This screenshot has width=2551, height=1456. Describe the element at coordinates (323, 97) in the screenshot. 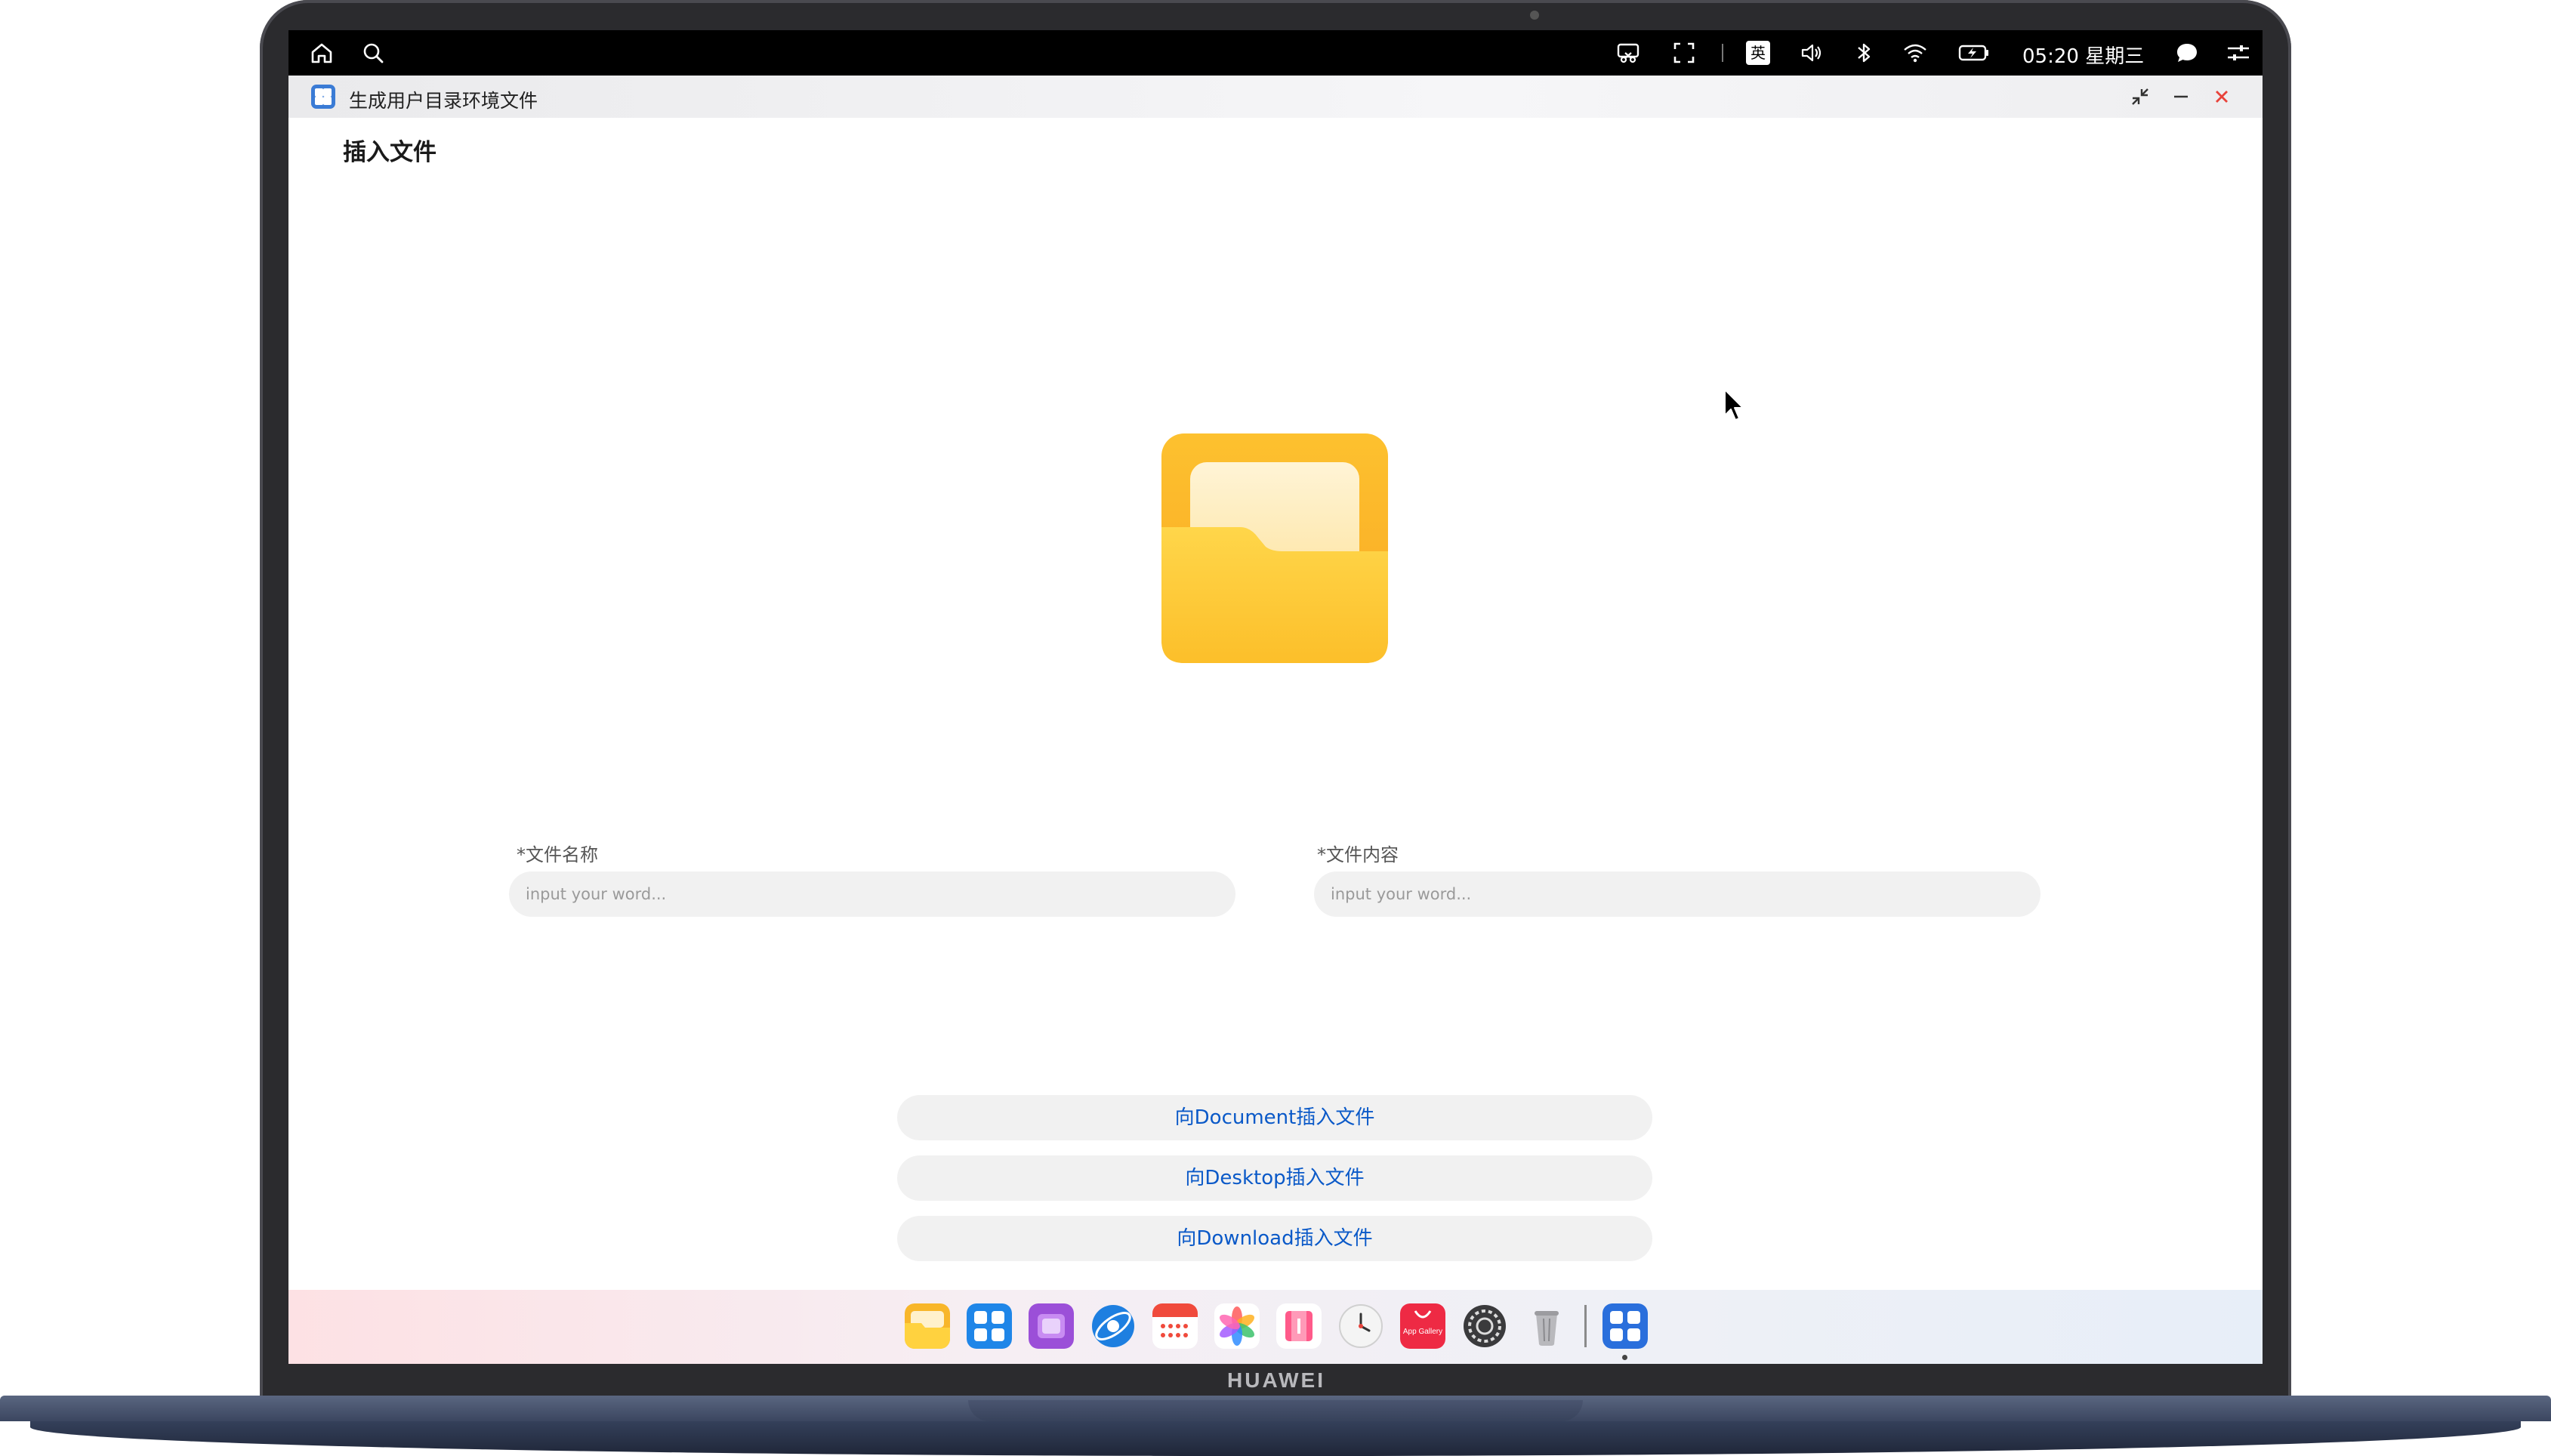

I see `app-icon` at that location.